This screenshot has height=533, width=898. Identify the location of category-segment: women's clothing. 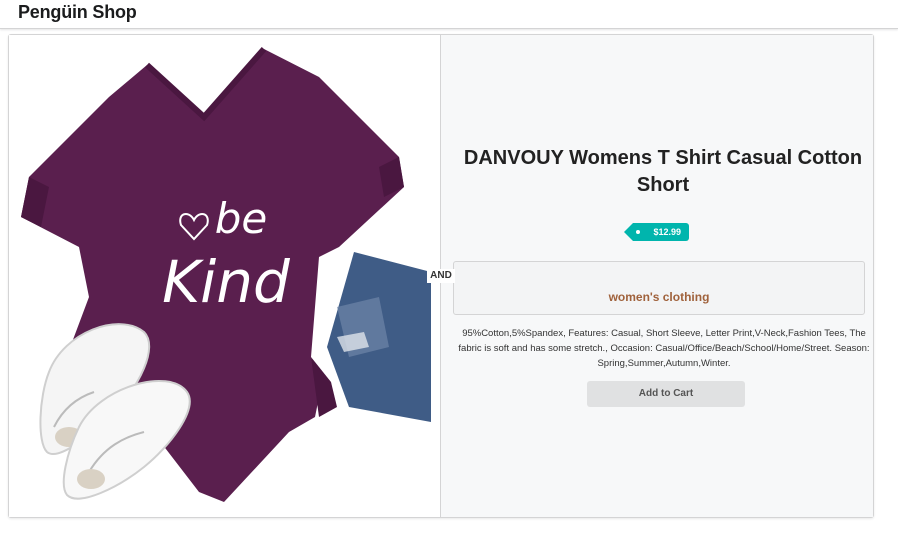
(659, 288).